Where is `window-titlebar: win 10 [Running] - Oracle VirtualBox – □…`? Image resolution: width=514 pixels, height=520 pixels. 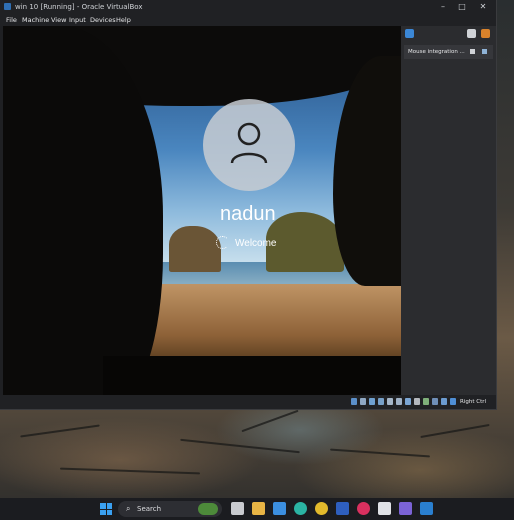 window-titlebar: win 10 [Running] - Oracle VirtualBox – □… is located at coordinates (248, 7).